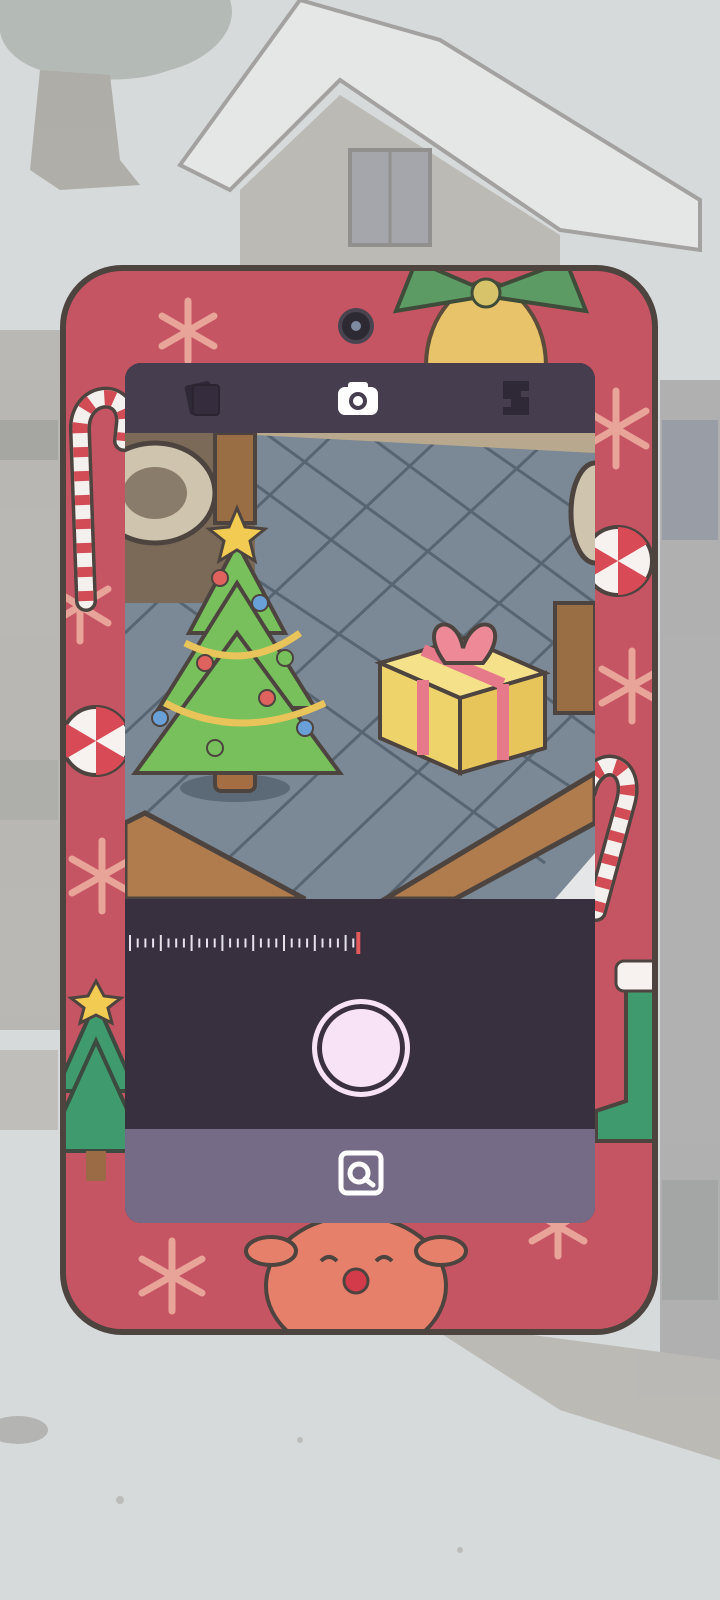  Describe the element at coordinates (491, 319) in the screenshot. I see `bell-icon` at that location.